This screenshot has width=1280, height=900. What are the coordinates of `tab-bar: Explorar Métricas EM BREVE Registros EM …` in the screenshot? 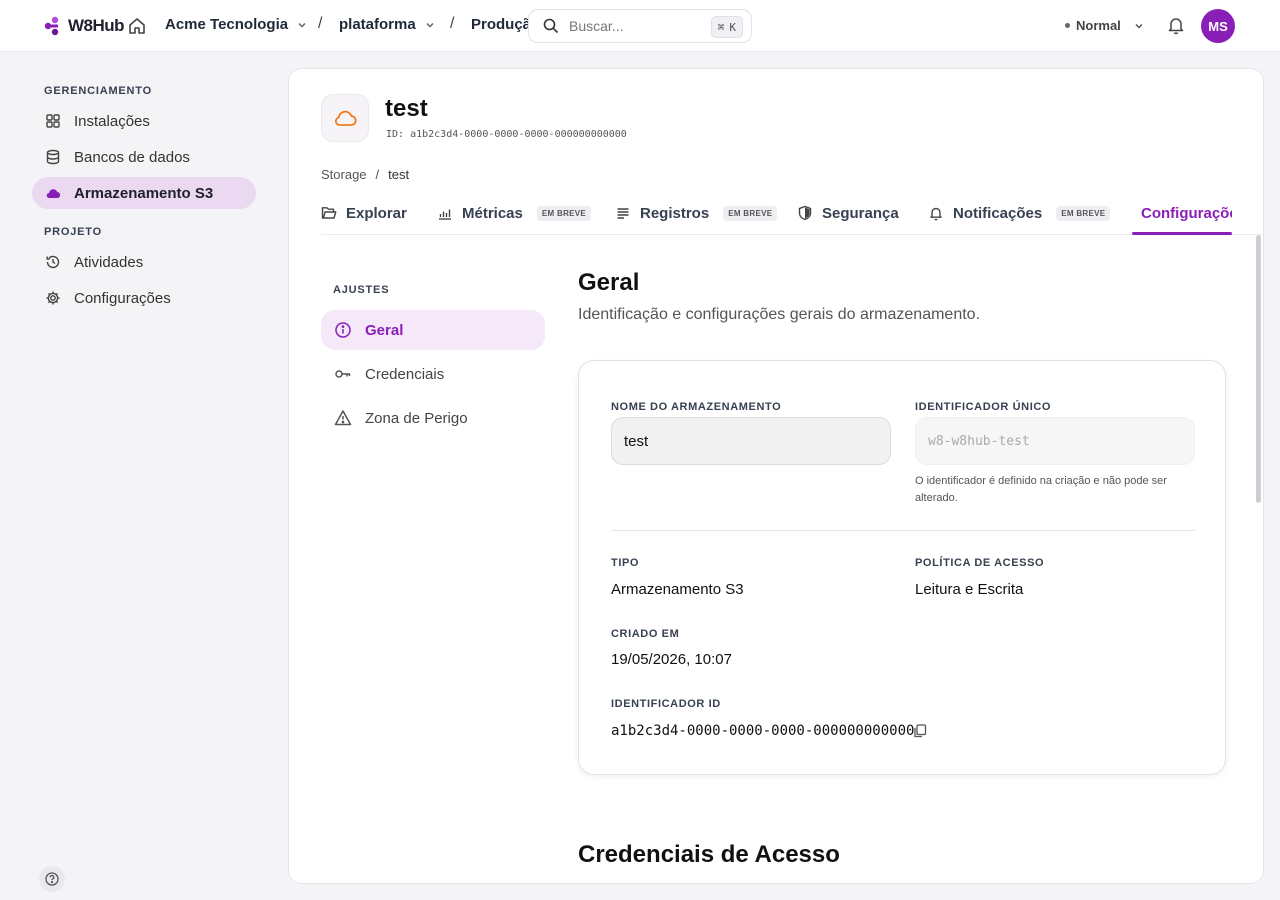 It's located at (792, 213).